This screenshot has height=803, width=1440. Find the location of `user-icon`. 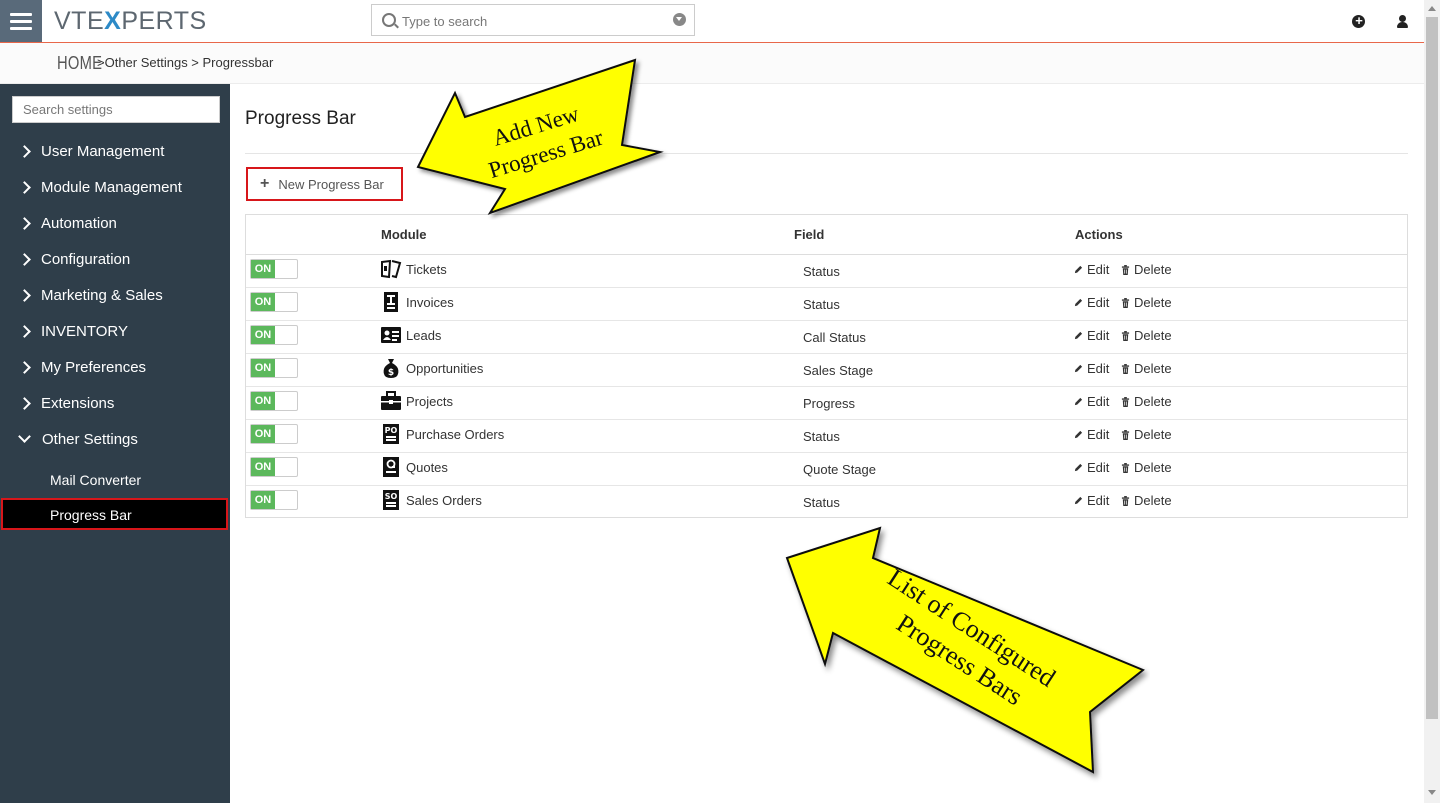

user-icon is located at coordinates (1404, 21).